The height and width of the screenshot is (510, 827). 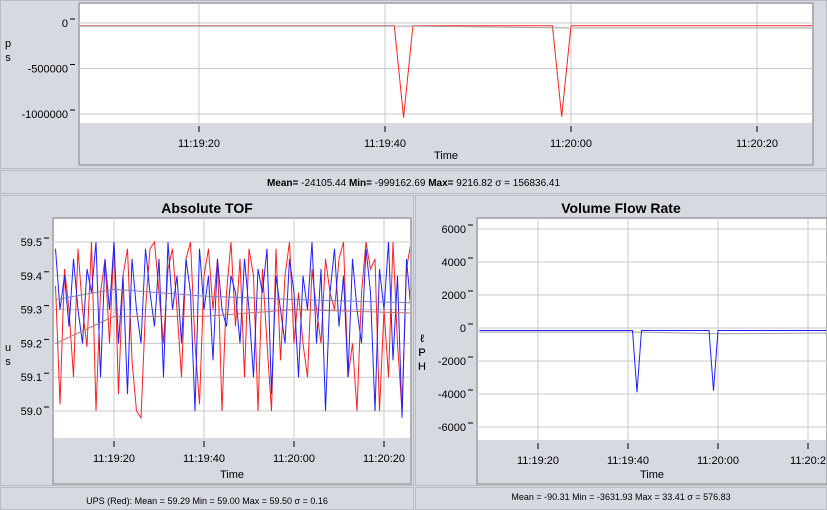 I want to click on y-tick-label: 2000, so click(x=454, y=296).